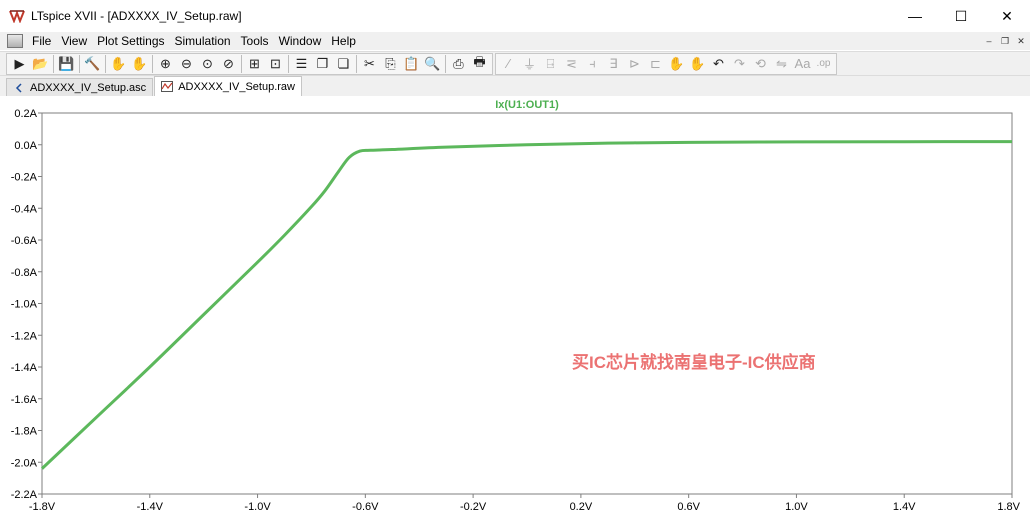 This screenshot has width=1030, height=525. I want to click on spice-directive-icon: .op, so click(823, 64).